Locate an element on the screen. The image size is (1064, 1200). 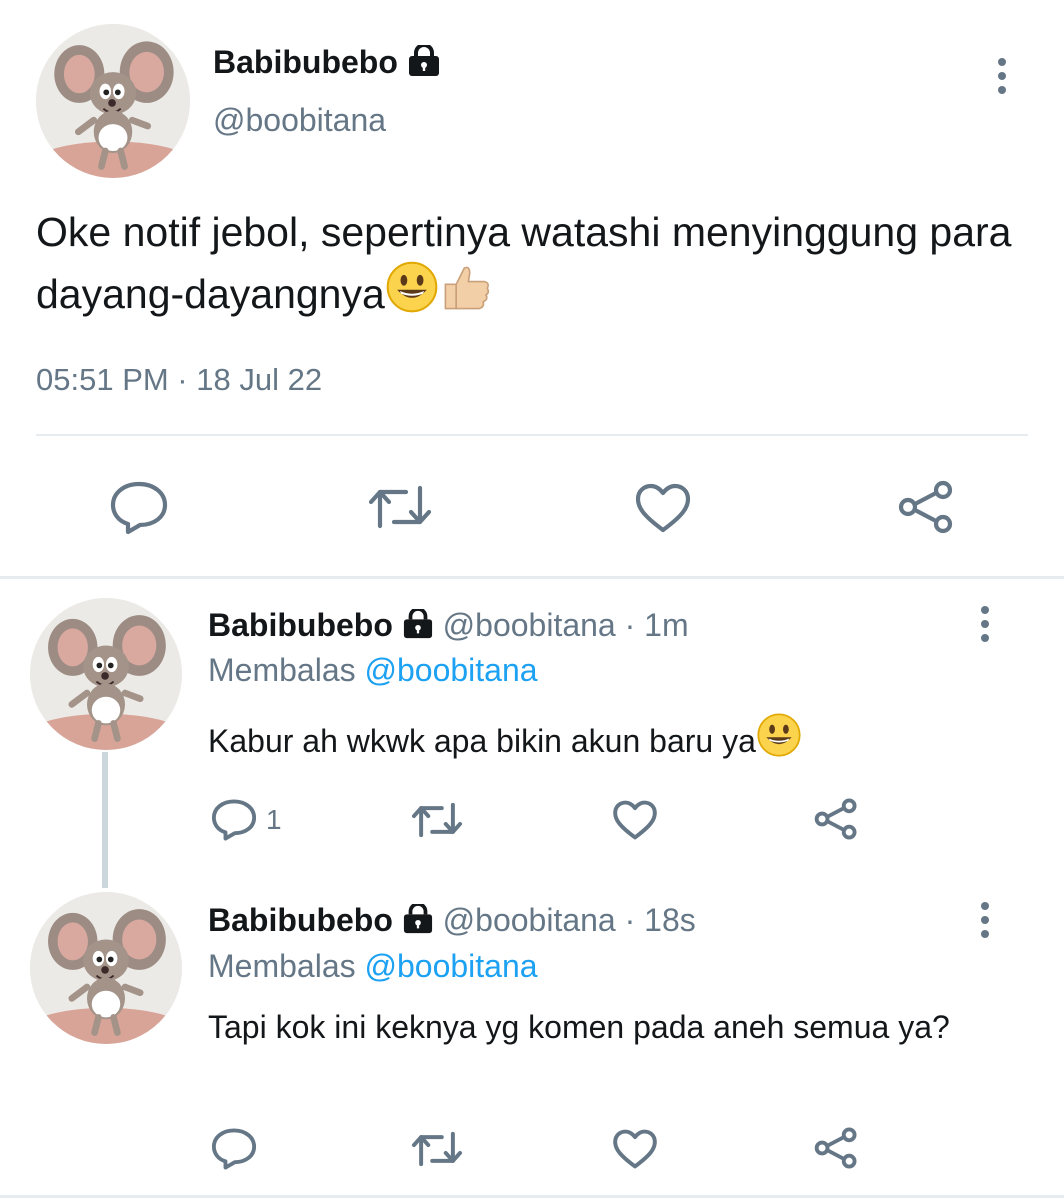
main-handle: @boobitana is located at coordinates (299, 120).